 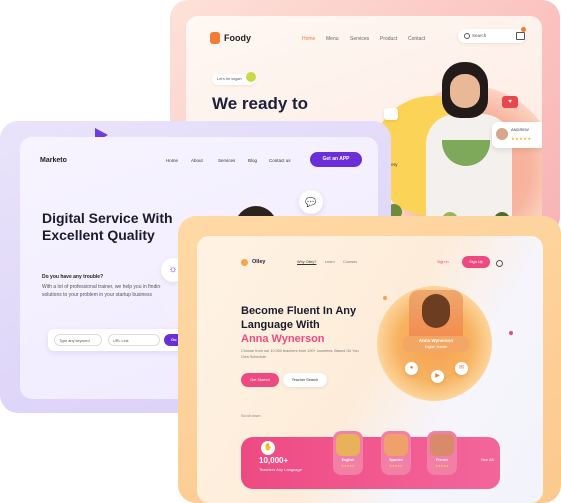 I want to click on marketo-search-bar: Type any keyword URL Link Go, so click(x=123, y=340).